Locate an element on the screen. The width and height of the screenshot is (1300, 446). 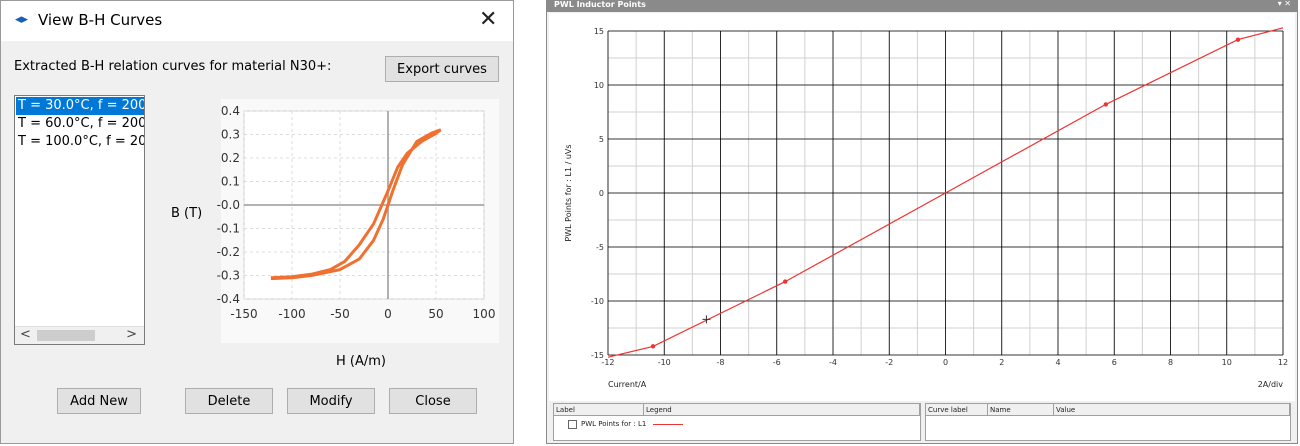
x-tick-label: 10 is located at coordinates (1227, 362).